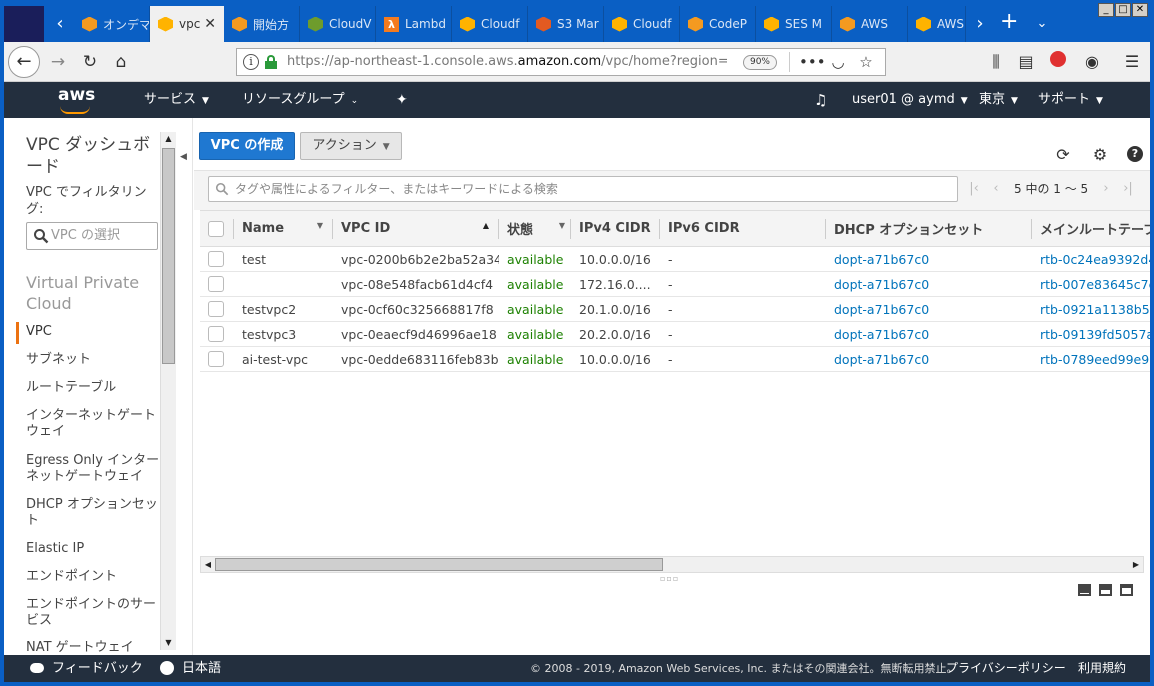  I want to click on hamburger-menu-icon: ☰, so click(1132, 62).